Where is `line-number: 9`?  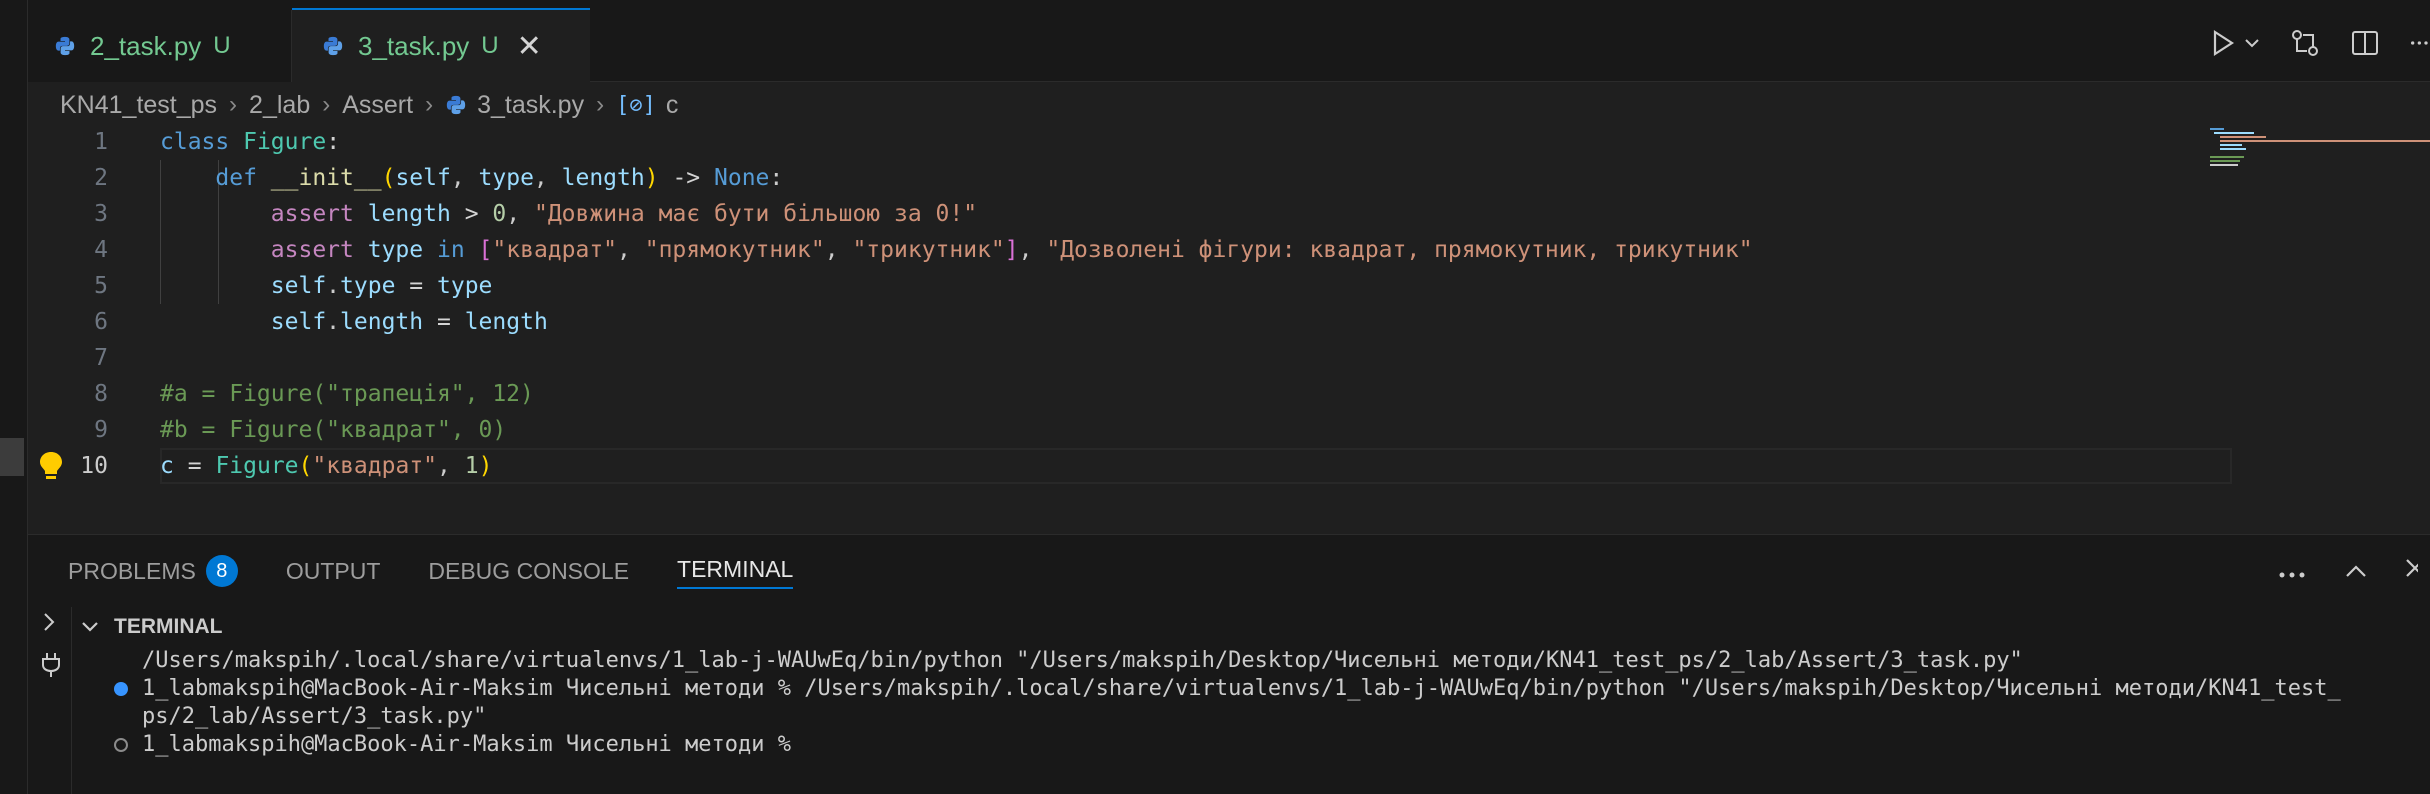
line-number: 9 is located at coordinates (101, 430).